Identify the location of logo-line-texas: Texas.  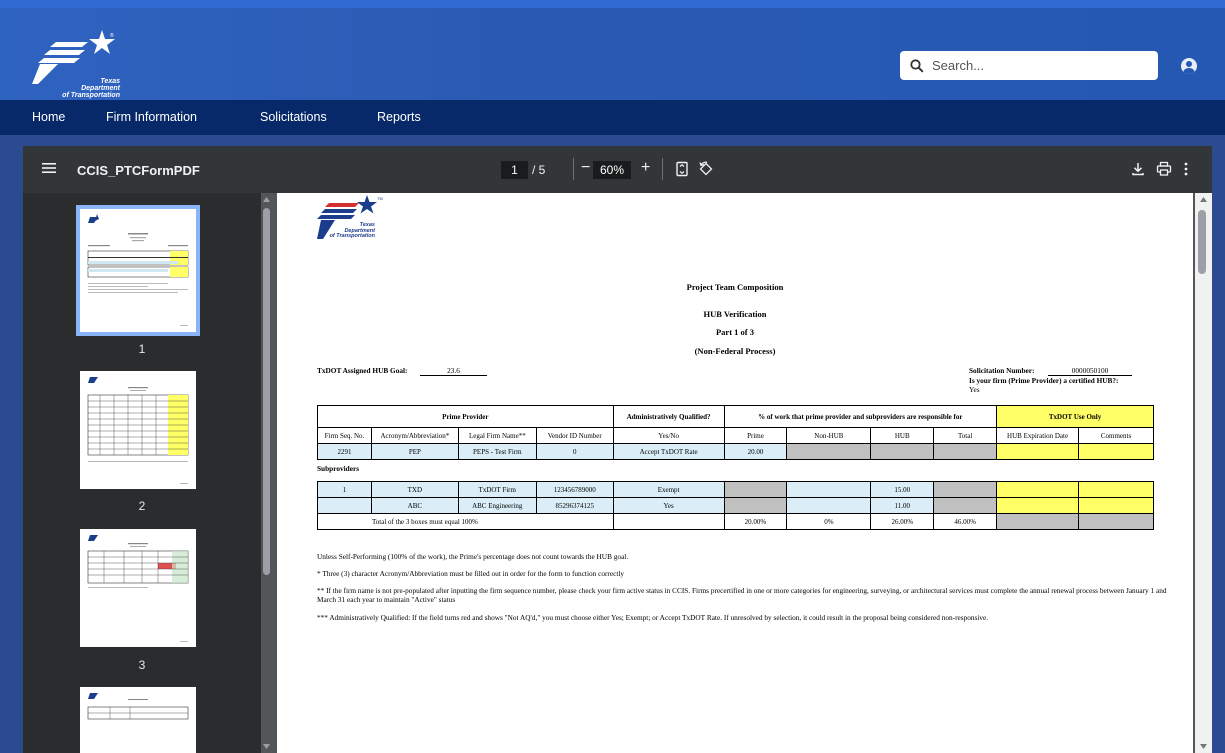
(110, 81).